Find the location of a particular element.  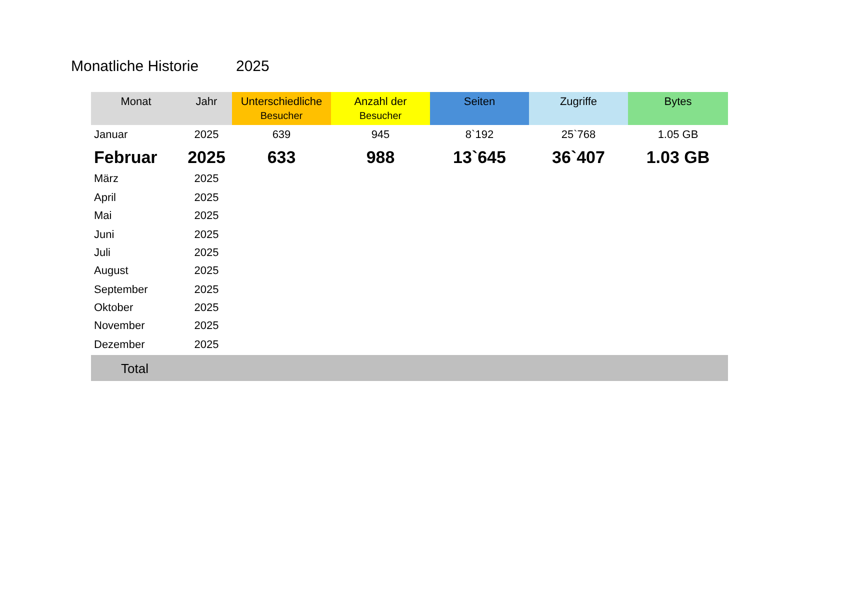

table-cell: März is located at coordinates (106, 179).